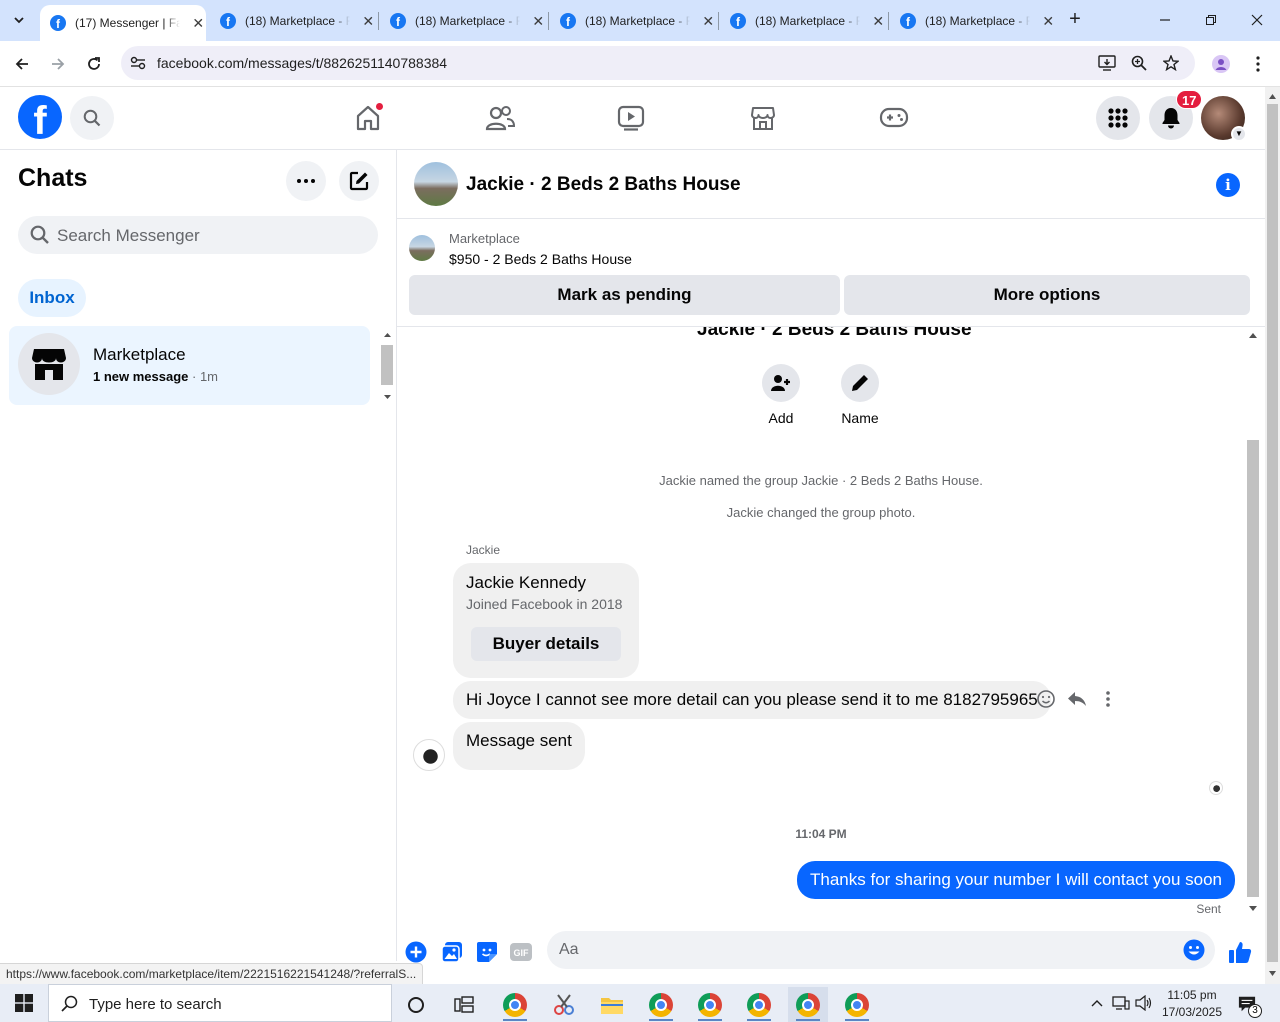 The image size is (1280, 1022). Describe the element at coordinates (1097, 1003) in the screenshot. I see `show-hidden-icons-chevron-icon` at that location.